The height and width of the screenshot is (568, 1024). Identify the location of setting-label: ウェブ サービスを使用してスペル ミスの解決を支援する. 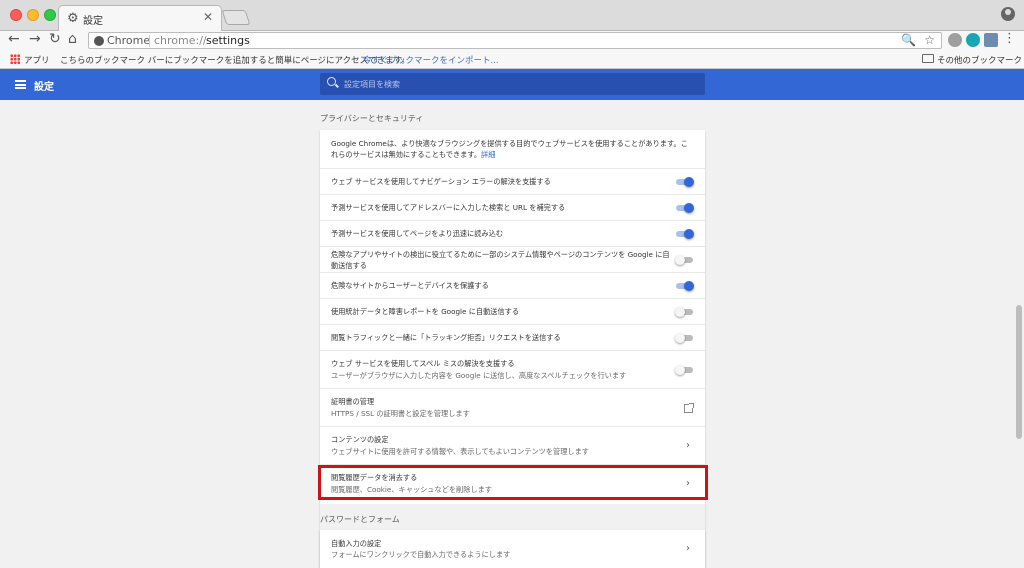
(423, 363).